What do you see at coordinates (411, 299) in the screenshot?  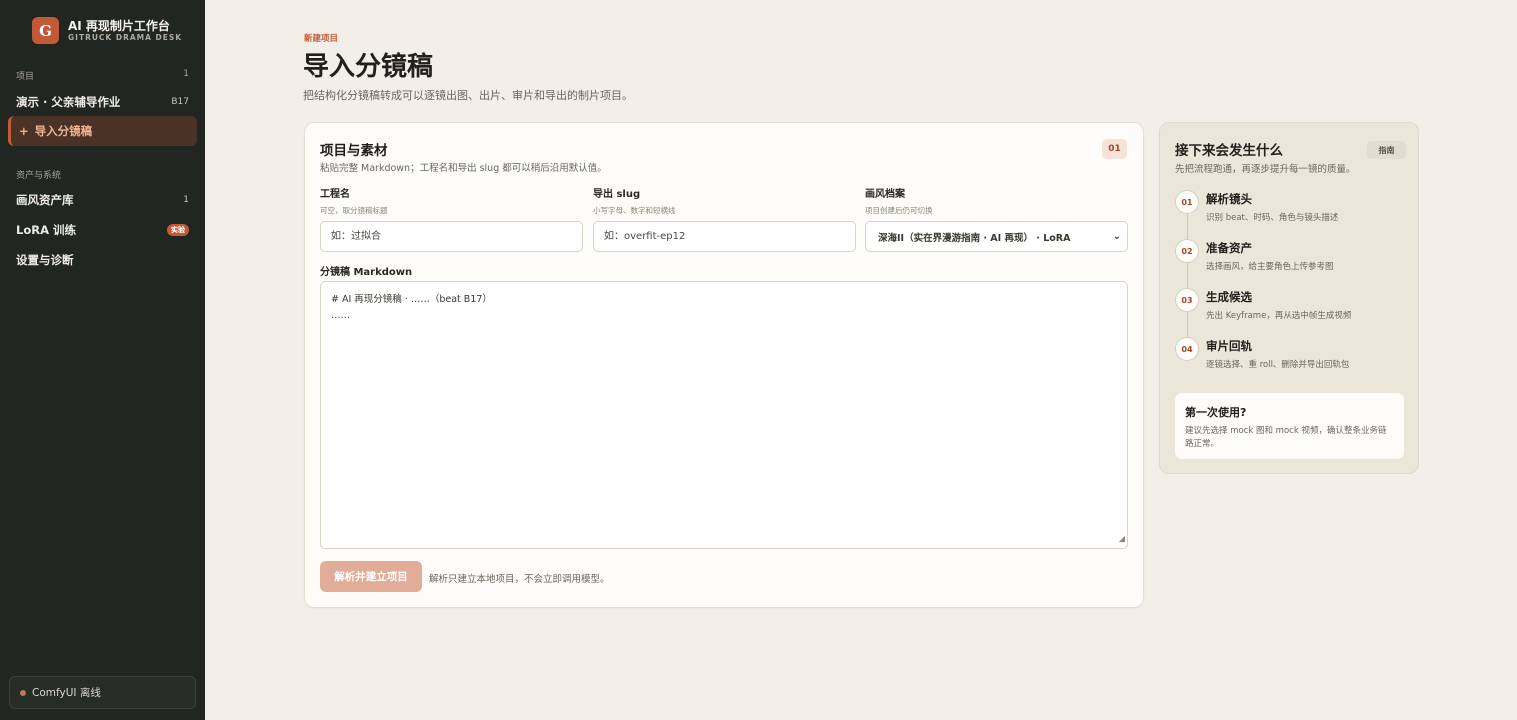 I see `markdown-line: # AI 再现分镜稿 · ……（beat B17）` at bounding box center [411, 299].